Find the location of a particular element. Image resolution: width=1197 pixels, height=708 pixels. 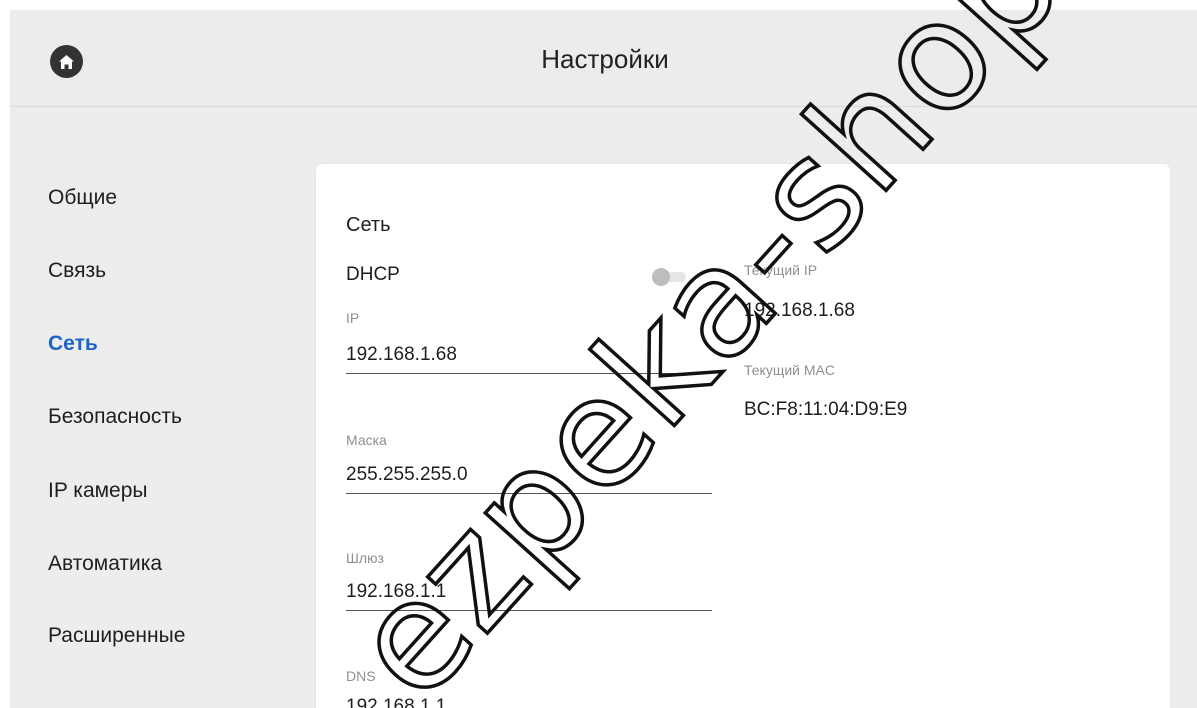

ip-field-label: IP is located at coordinates (353, 318).